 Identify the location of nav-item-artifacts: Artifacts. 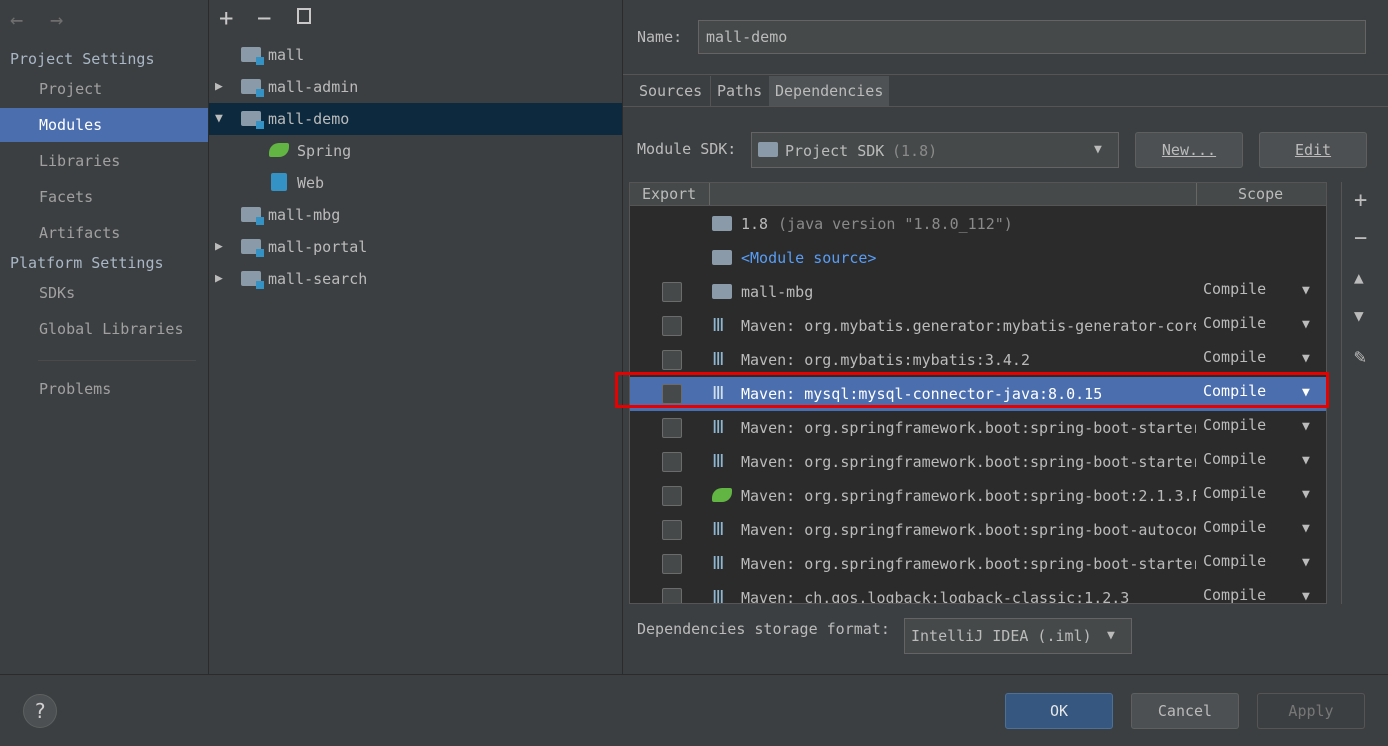
(104, 233).